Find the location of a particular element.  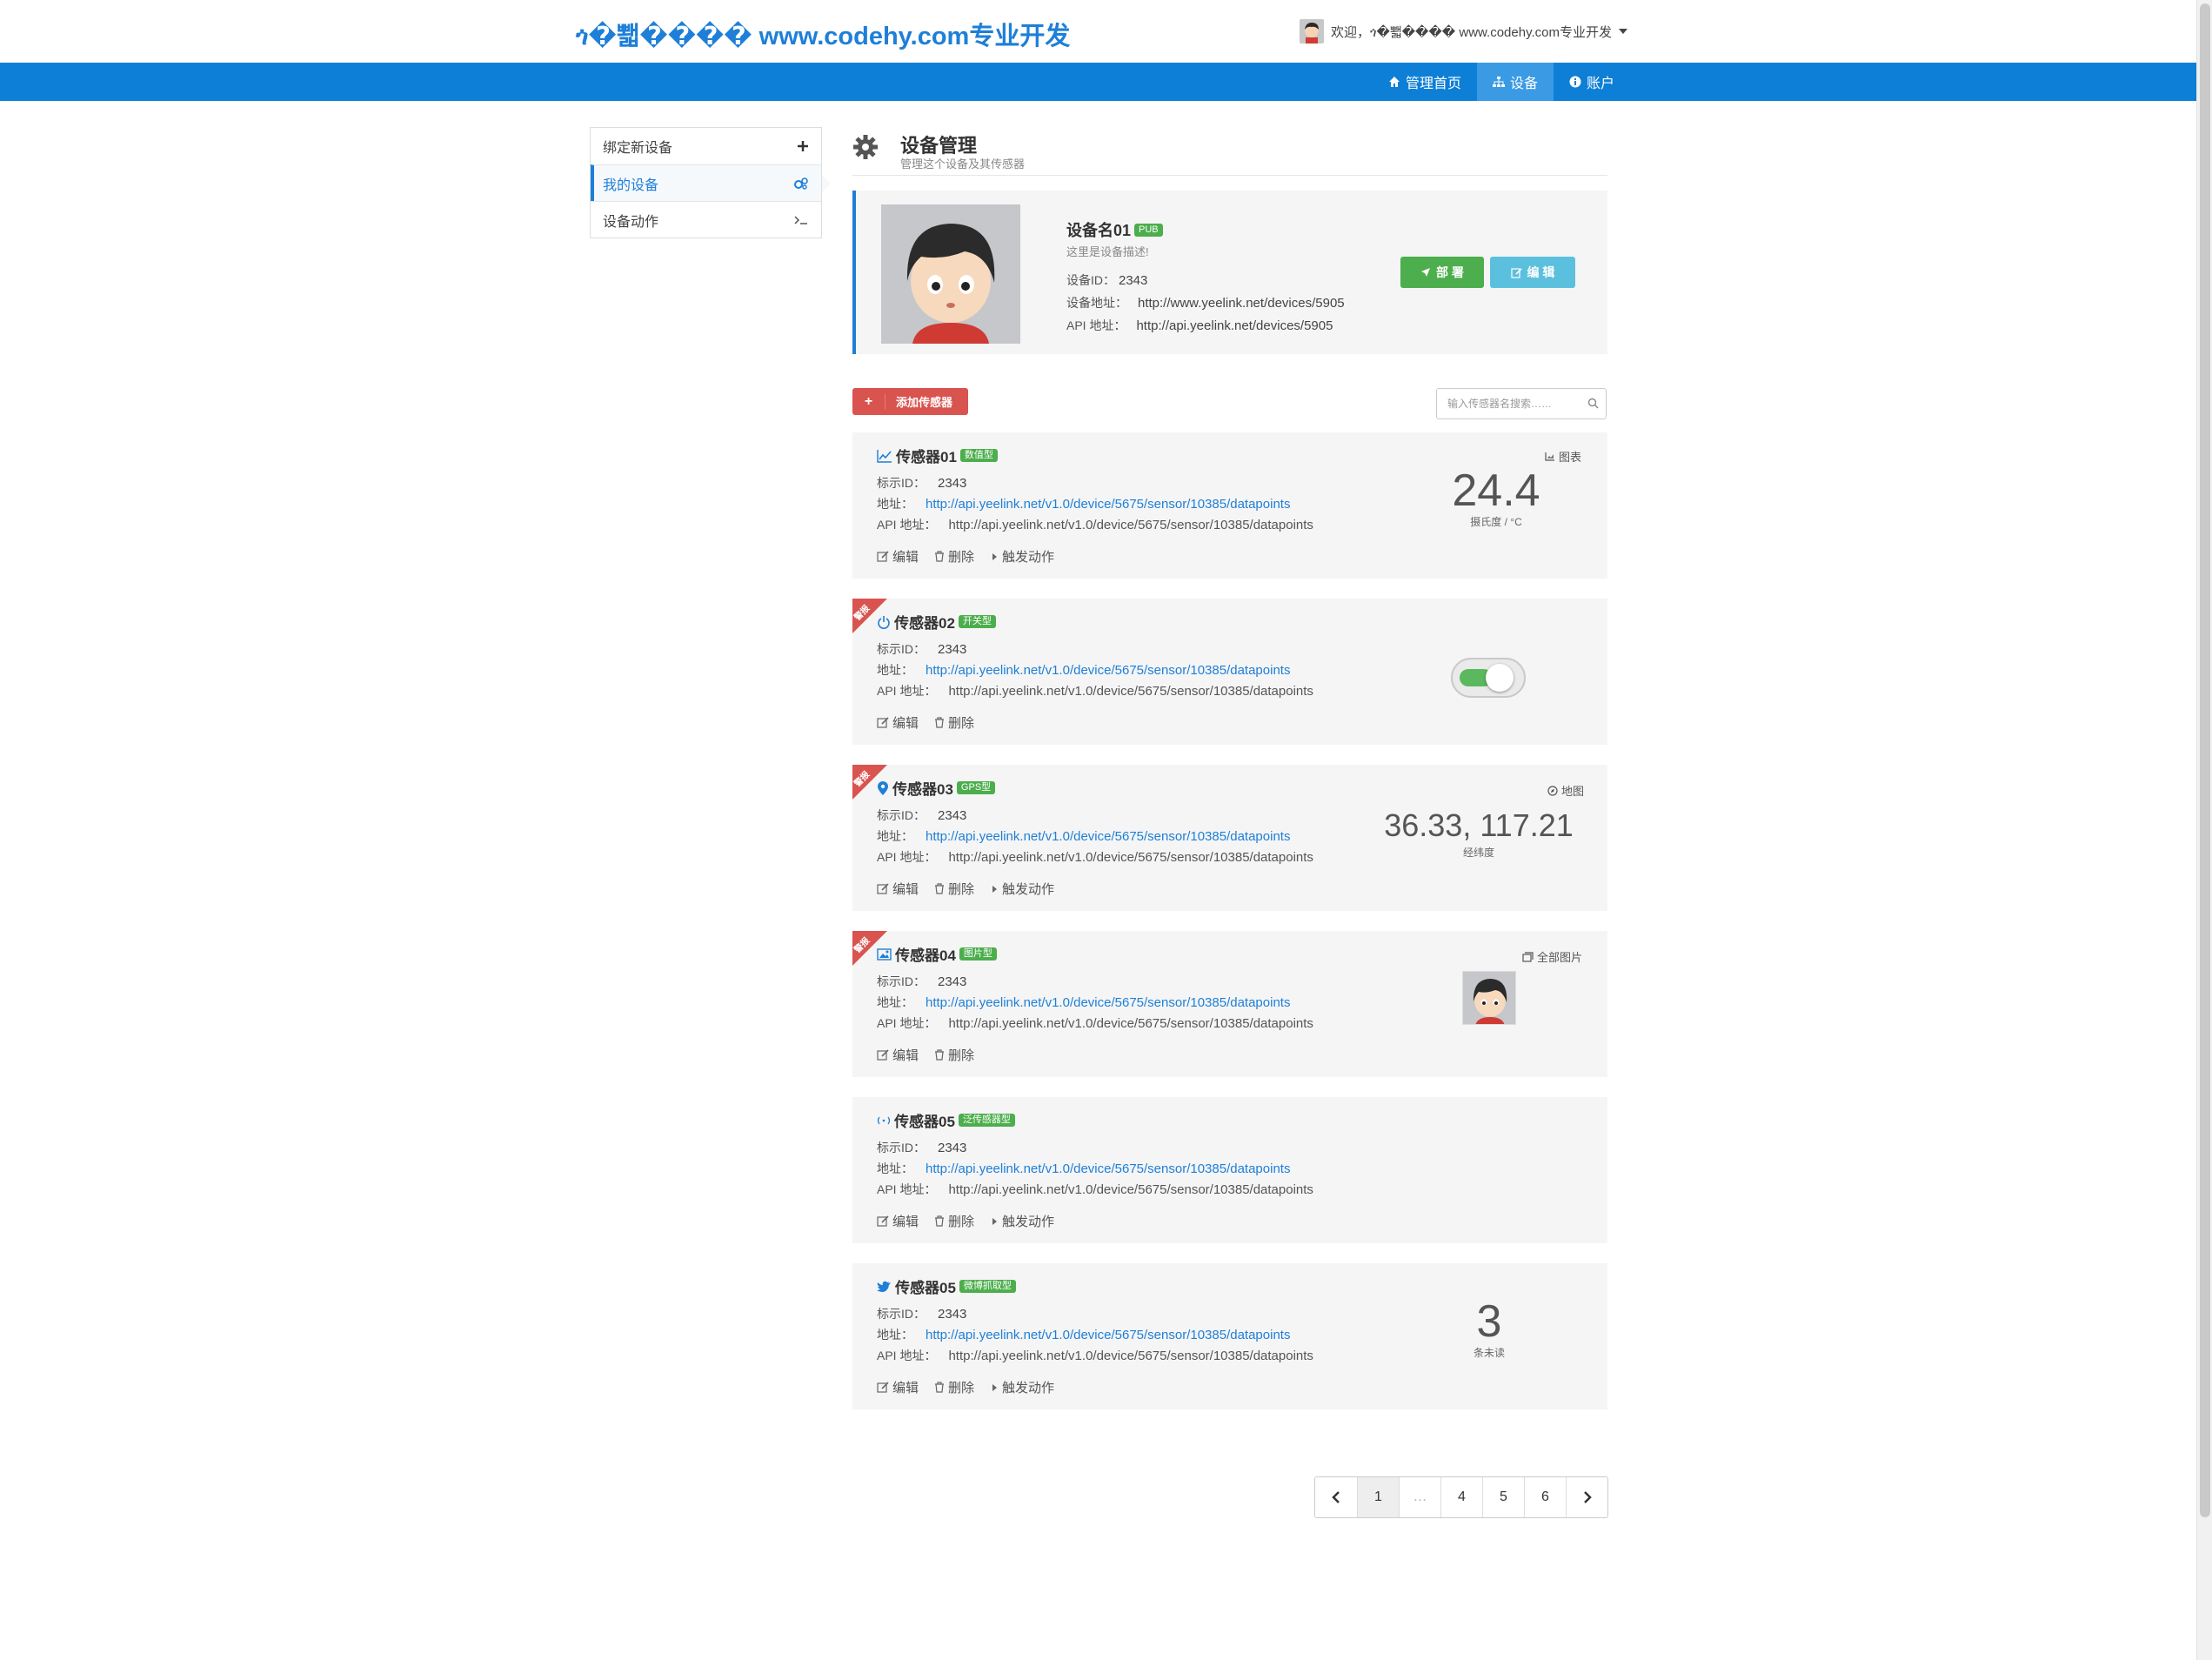

user-menu: 欢迎，ጎ�뾃���� www.codehy.com专业开发 is located at coordinates (1463, 31).